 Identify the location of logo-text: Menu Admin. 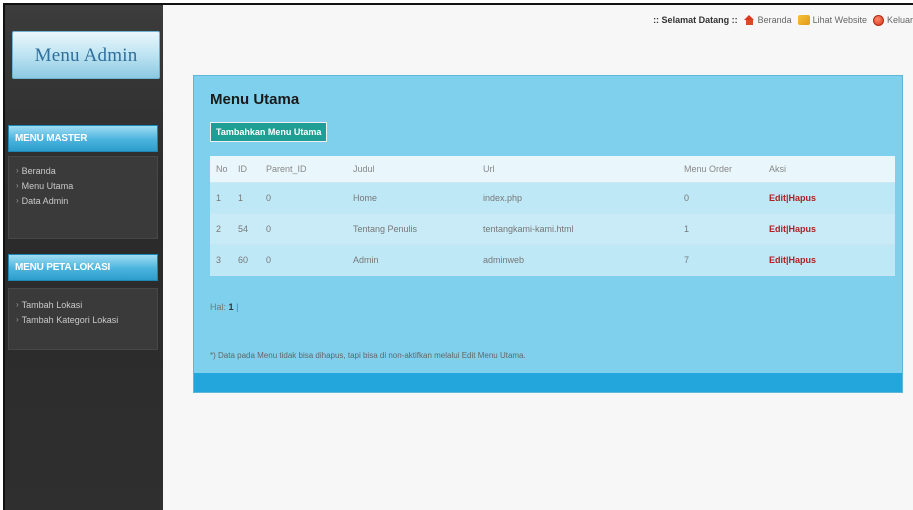
(86, 55).